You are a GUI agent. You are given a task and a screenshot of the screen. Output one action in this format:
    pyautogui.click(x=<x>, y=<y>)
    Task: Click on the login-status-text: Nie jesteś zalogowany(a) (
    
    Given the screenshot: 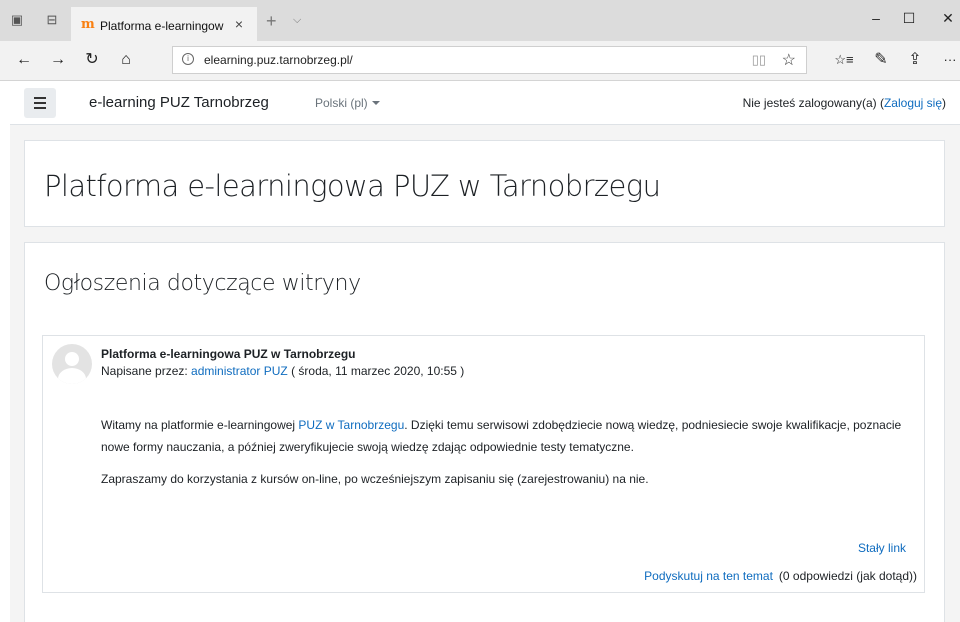 What is the action you would take?
    pyautogui.click(x=813, y=103)
    